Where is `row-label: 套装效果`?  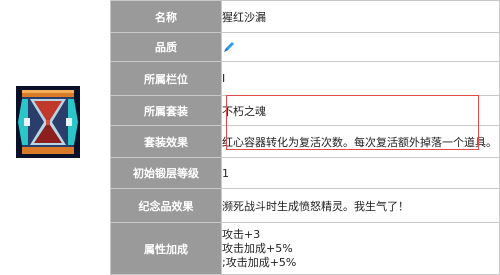
row-label: 套装效果 is located at coordinates (166, 141).